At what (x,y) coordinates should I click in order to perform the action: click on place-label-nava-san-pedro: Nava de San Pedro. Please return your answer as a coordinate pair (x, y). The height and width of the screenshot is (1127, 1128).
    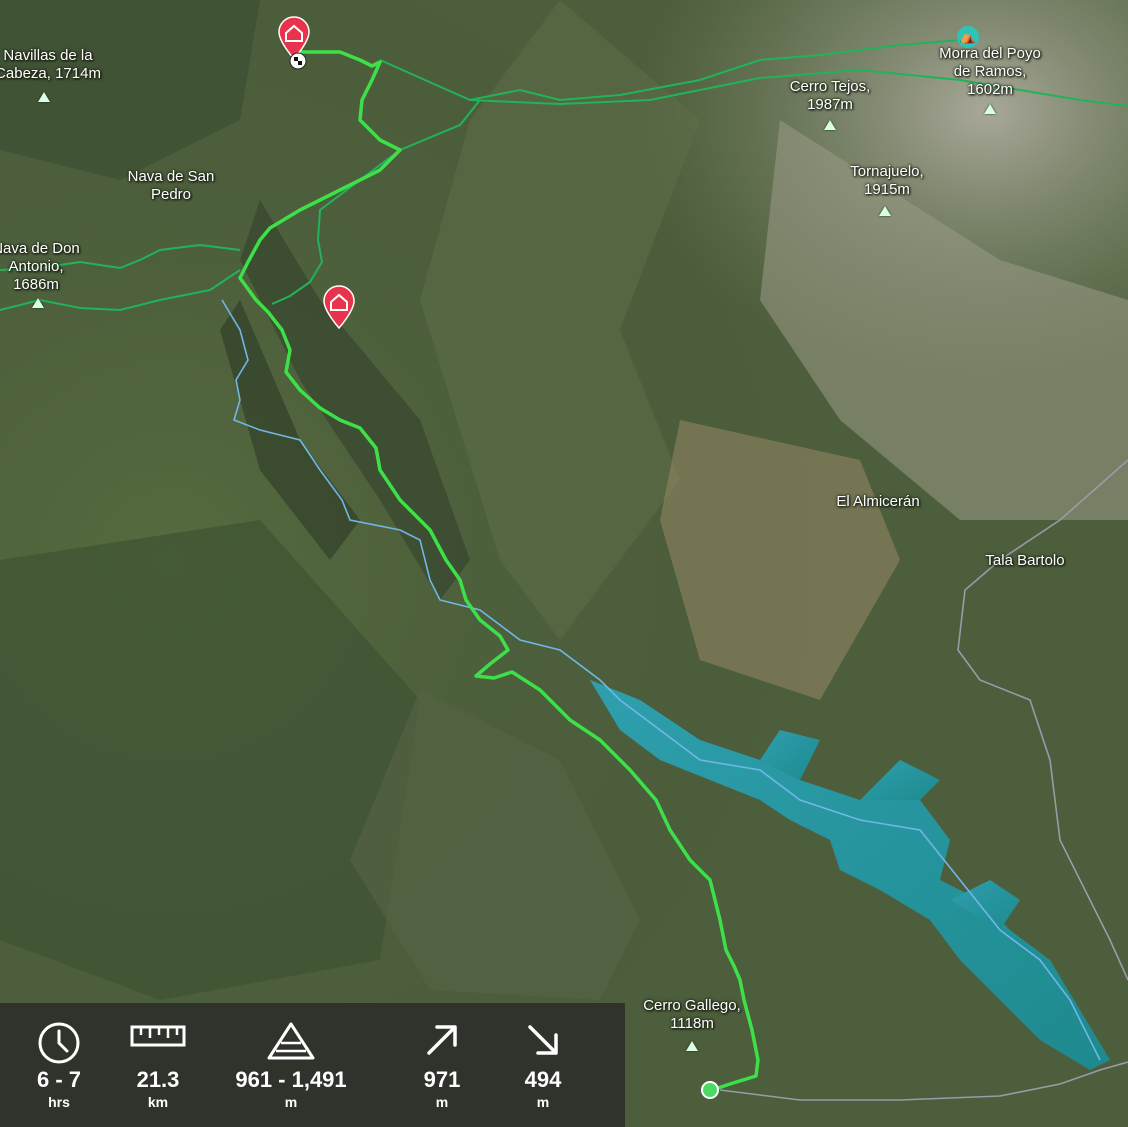
    Looking at the image, I should click on (171, 186).